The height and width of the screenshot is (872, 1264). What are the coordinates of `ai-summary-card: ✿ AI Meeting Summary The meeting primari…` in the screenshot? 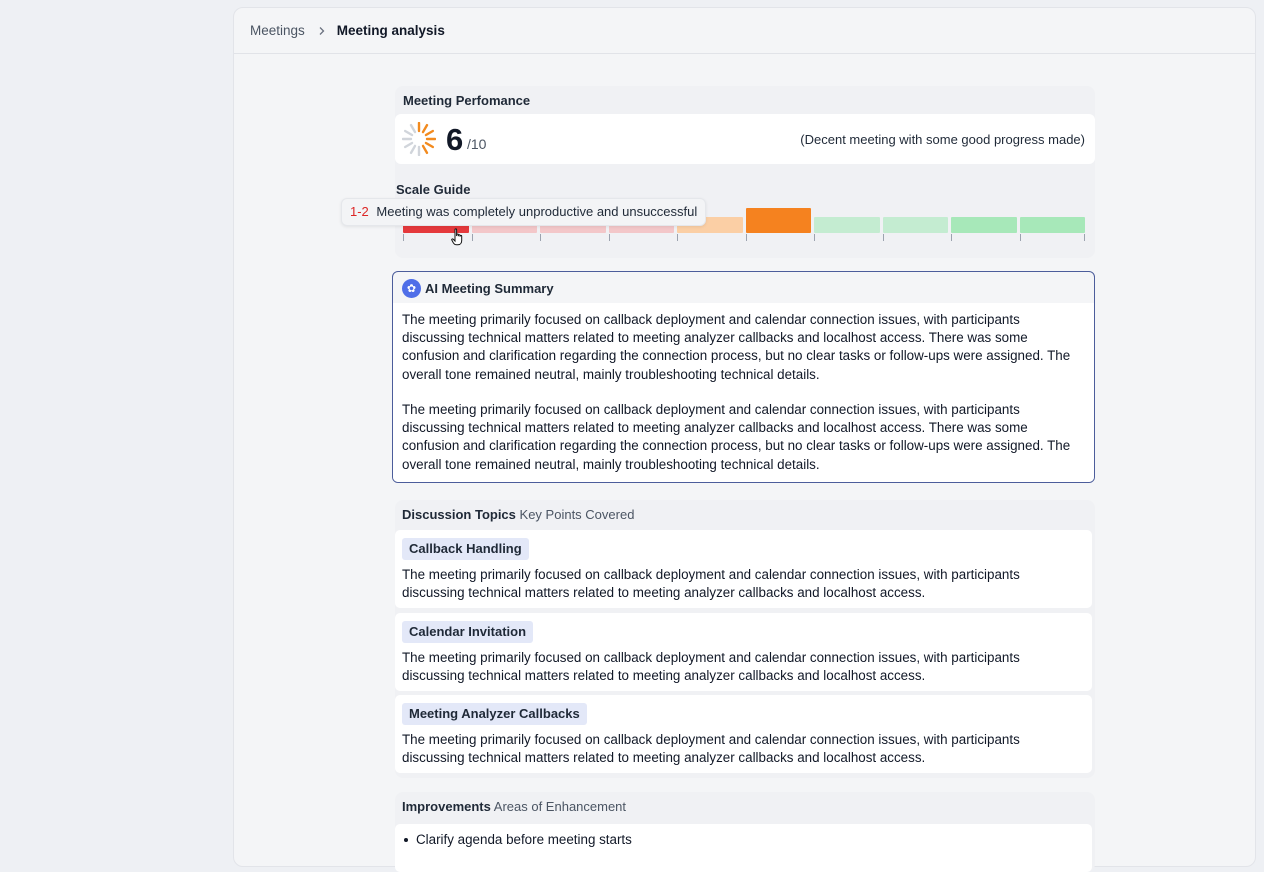 It's located at (743, 377).